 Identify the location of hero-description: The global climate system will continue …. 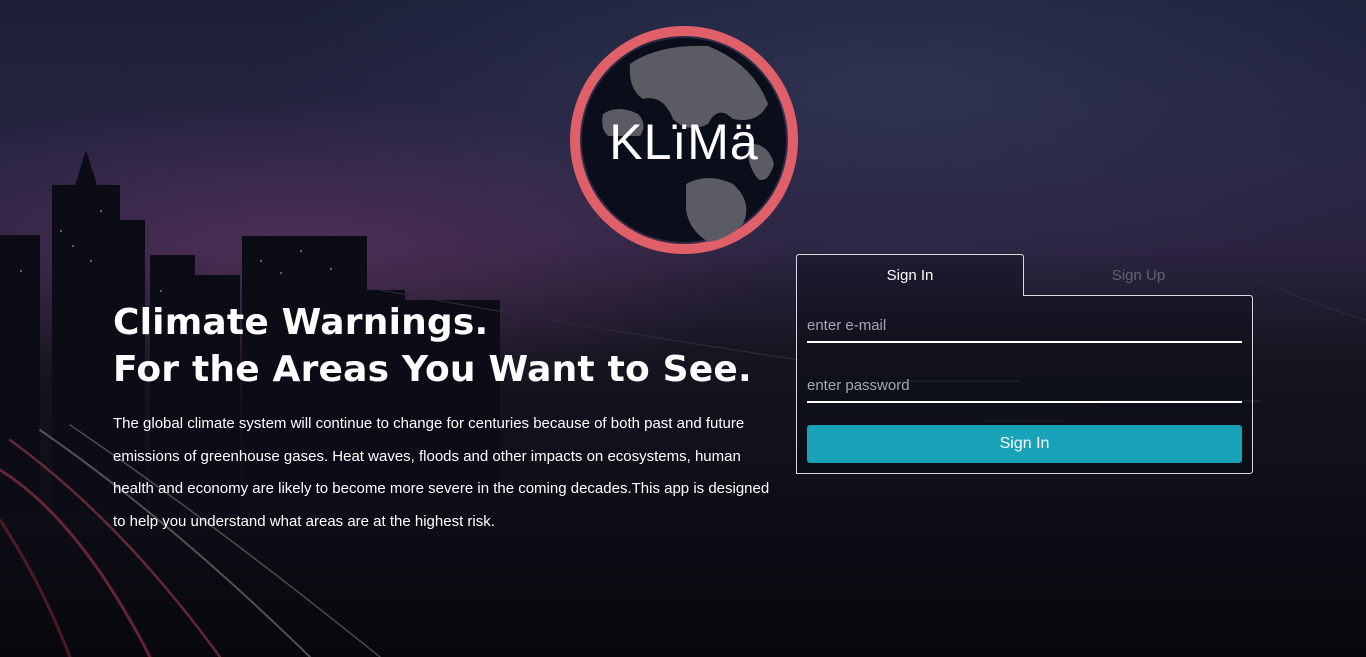
(441, 472).